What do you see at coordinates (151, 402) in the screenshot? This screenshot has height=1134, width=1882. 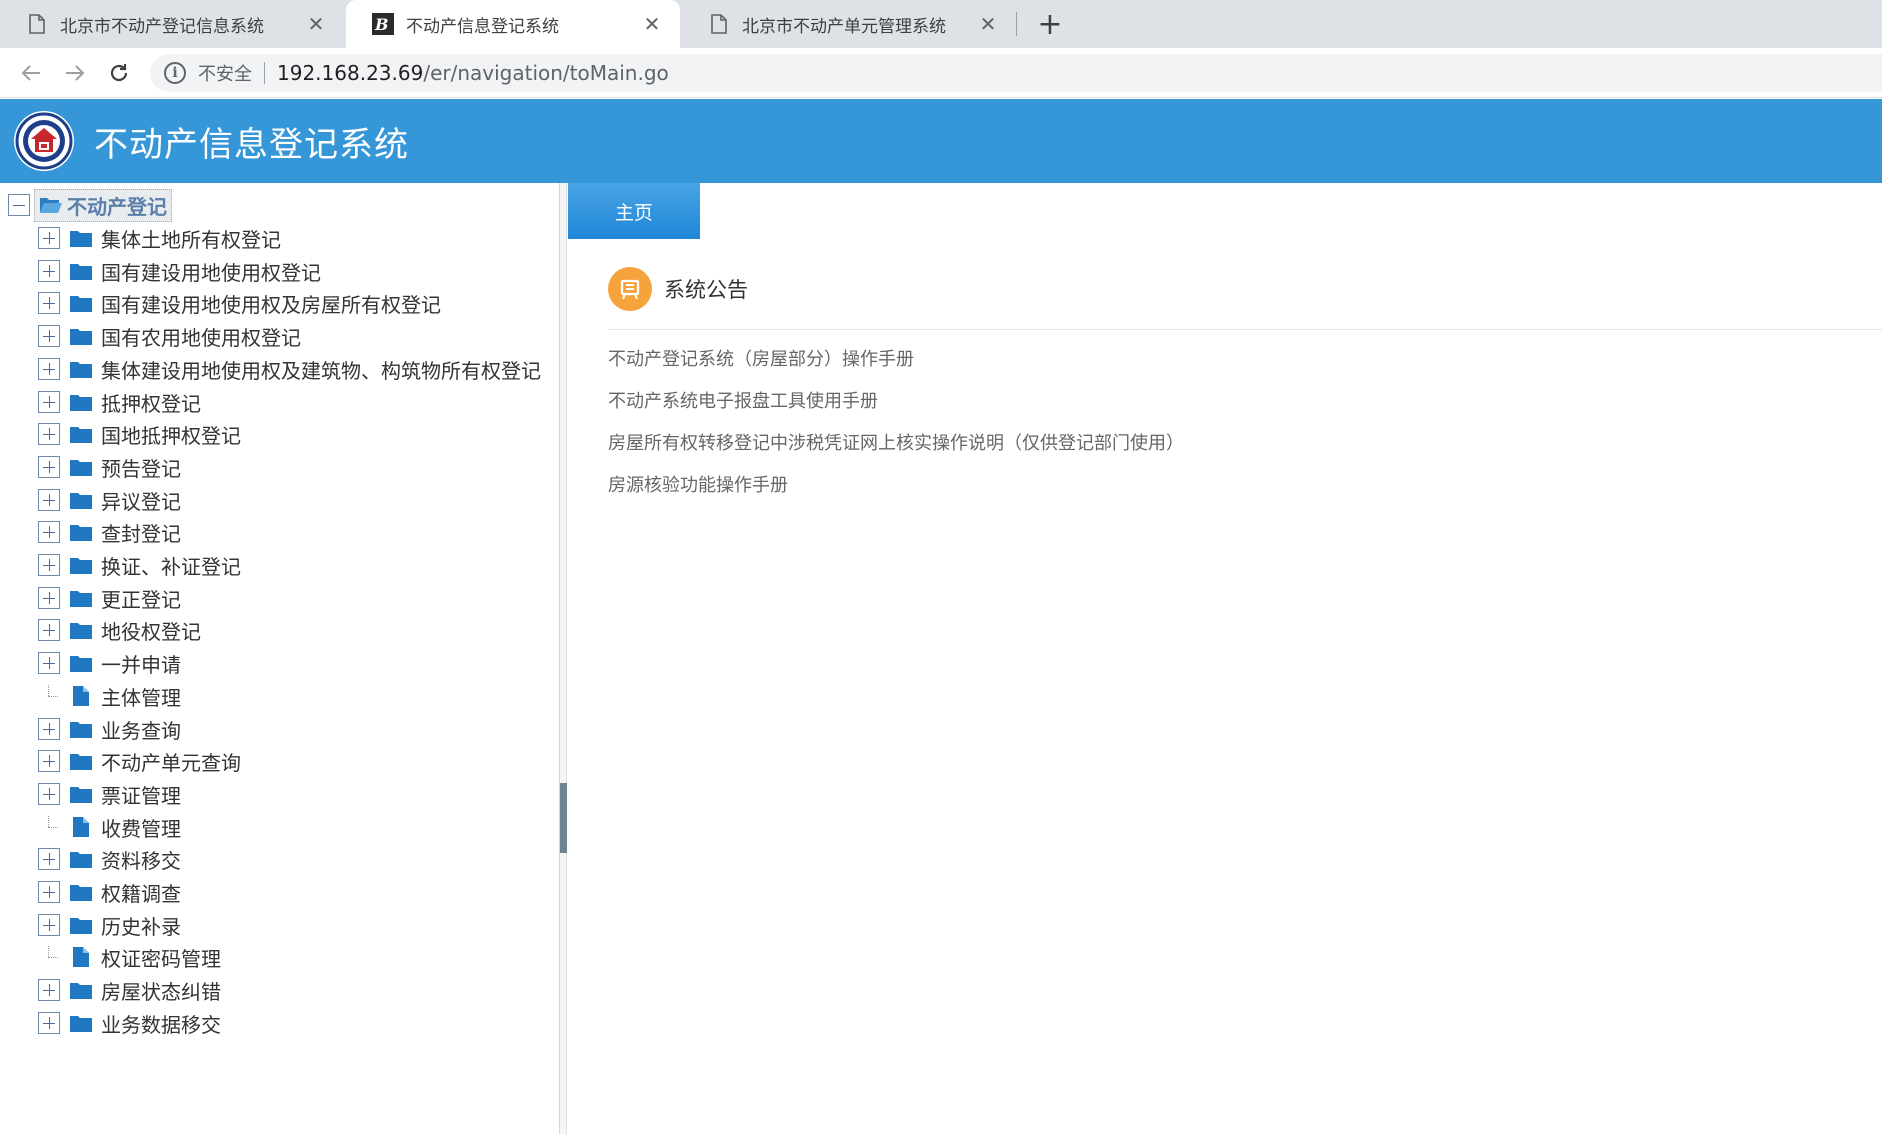 I see `tree-item-label: 抵押权登记` at bounding box center [151, 402].